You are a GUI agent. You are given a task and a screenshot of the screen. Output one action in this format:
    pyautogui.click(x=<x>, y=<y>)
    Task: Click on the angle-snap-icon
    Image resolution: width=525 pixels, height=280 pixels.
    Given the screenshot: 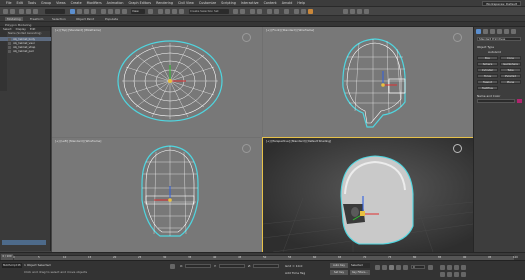 What is the action you would take?
    pyautogui.click(x=167, y=11)
    